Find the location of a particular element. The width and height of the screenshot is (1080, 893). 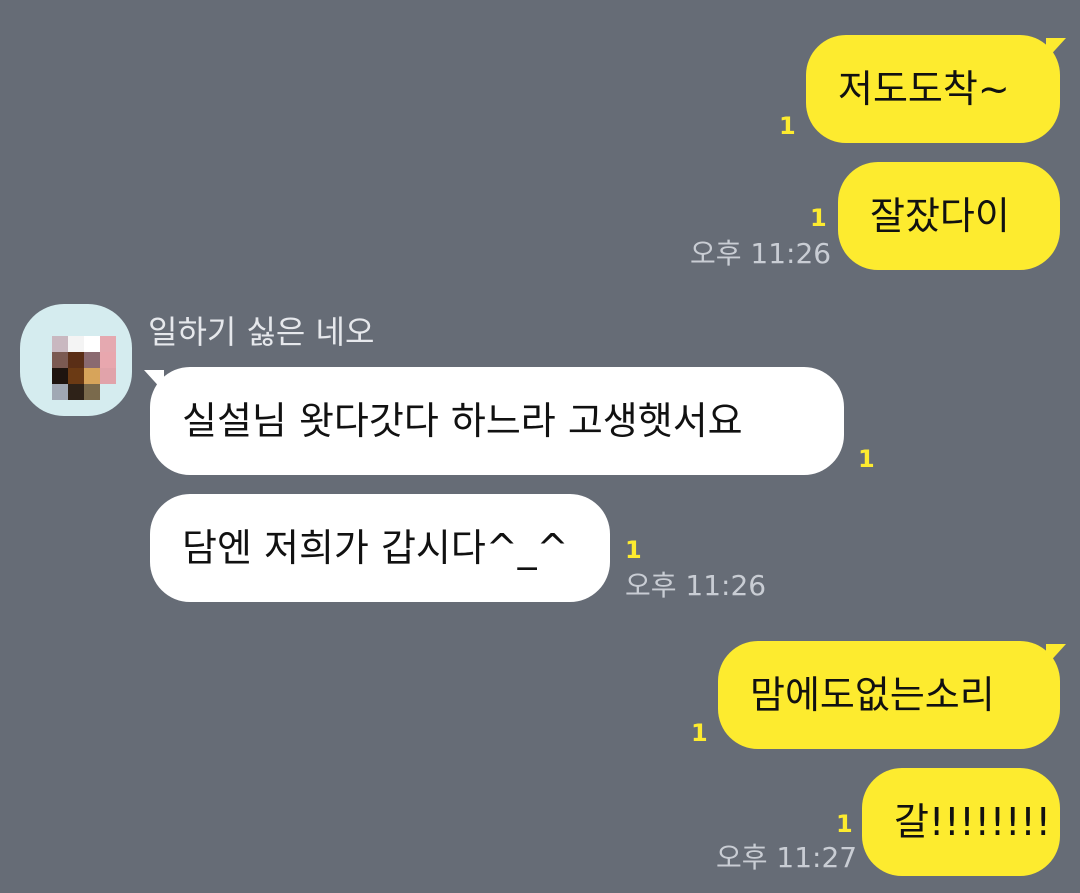

message-bubble-mine: 저도도착~ is located at coordinates (933, 89).